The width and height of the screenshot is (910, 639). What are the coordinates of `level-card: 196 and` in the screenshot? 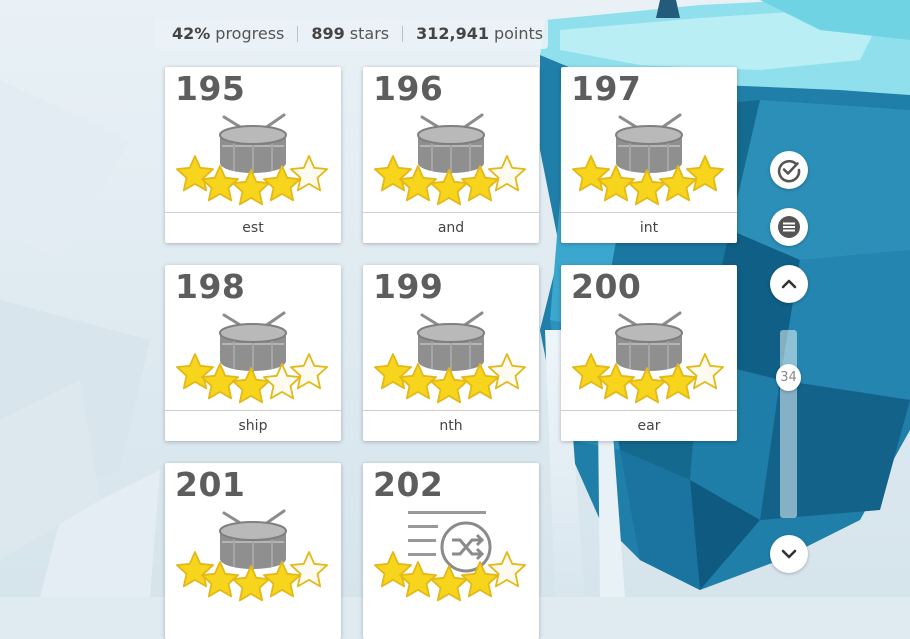 It's located at (451, 155).